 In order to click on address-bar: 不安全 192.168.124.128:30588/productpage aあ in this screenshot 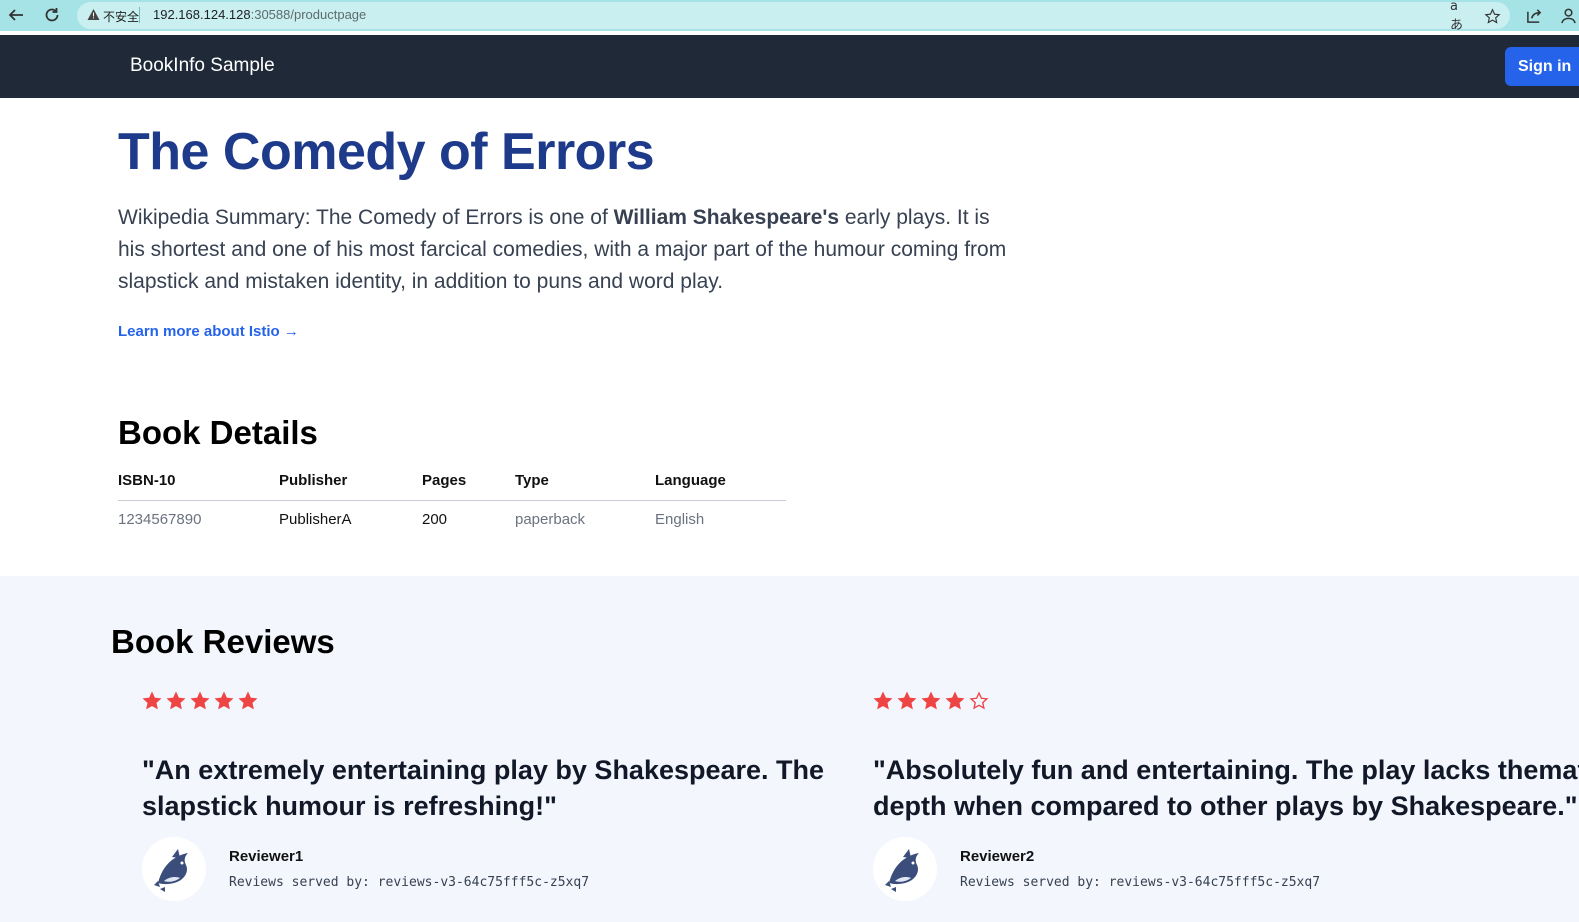, I will do `click(793, 16)`.